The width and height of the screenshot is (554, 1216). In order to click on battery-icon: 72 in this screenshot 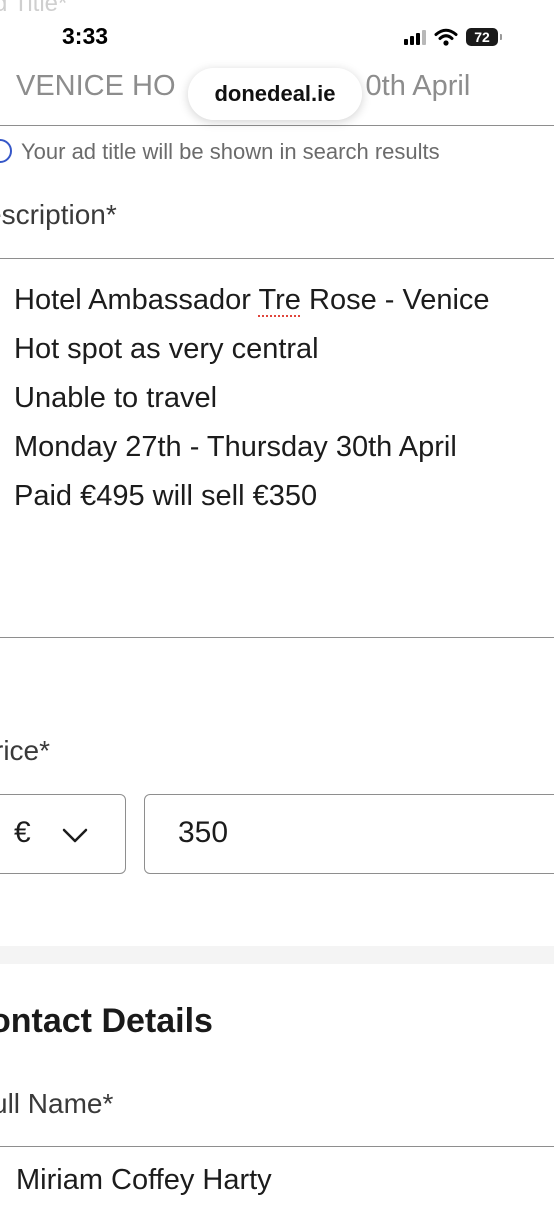, I will do `click(484, 37)`.